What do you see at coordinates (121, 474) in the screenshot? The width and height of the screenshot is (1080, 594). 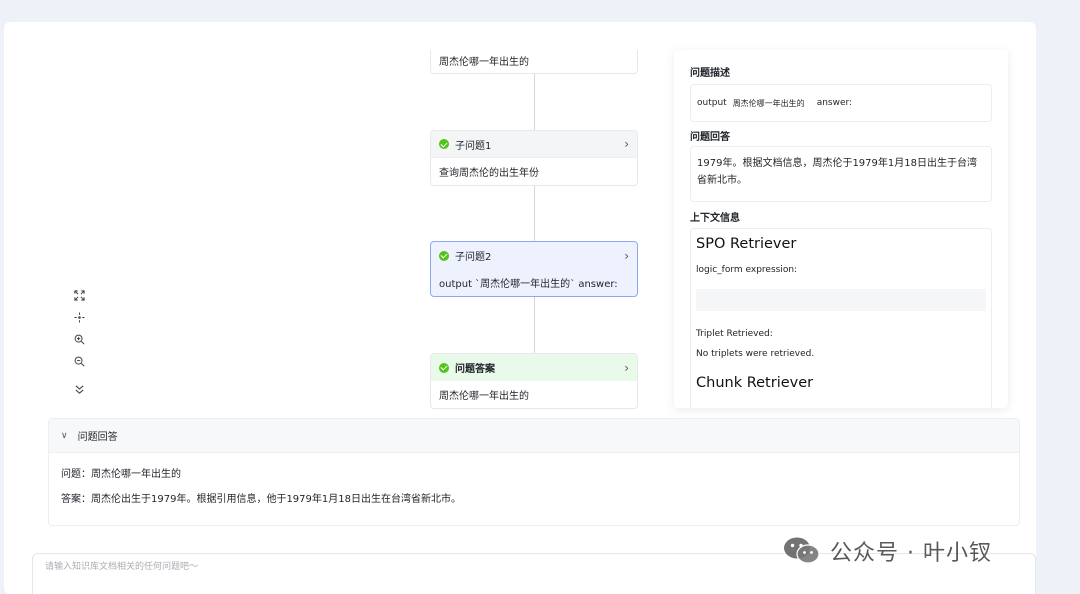 I see `result-question: 问题：周杰伦哪一年出生的` at bounding box center [121, 474].